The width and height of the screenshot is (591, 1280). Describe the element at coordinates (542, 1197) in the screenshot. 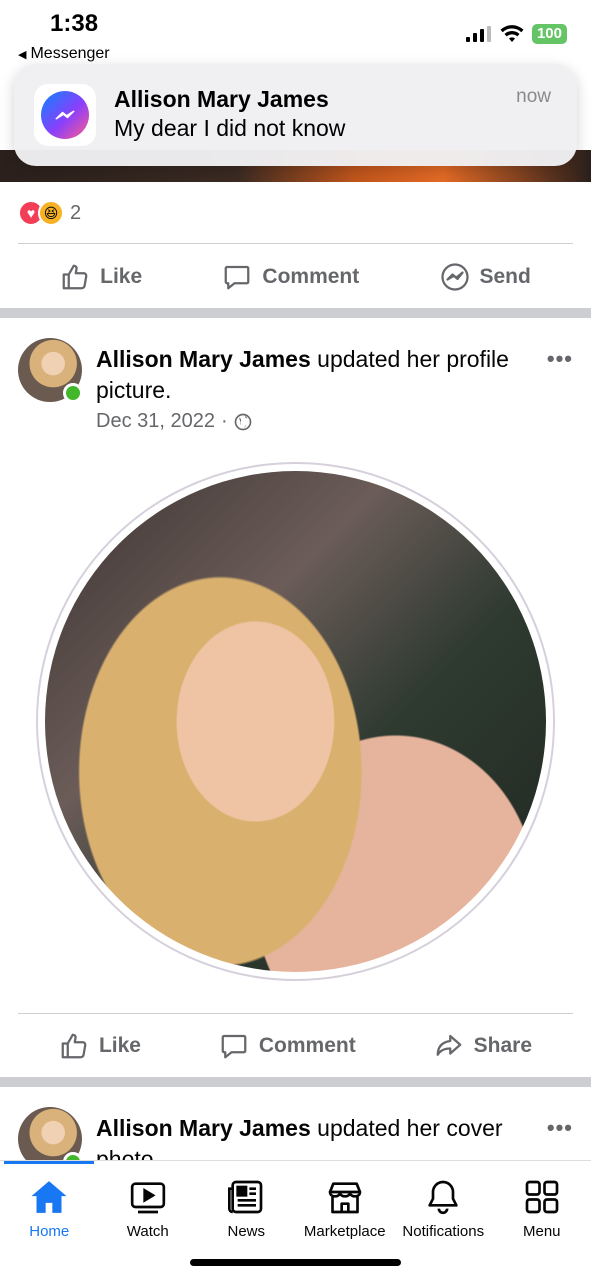

I see `menu-icon` at that location.